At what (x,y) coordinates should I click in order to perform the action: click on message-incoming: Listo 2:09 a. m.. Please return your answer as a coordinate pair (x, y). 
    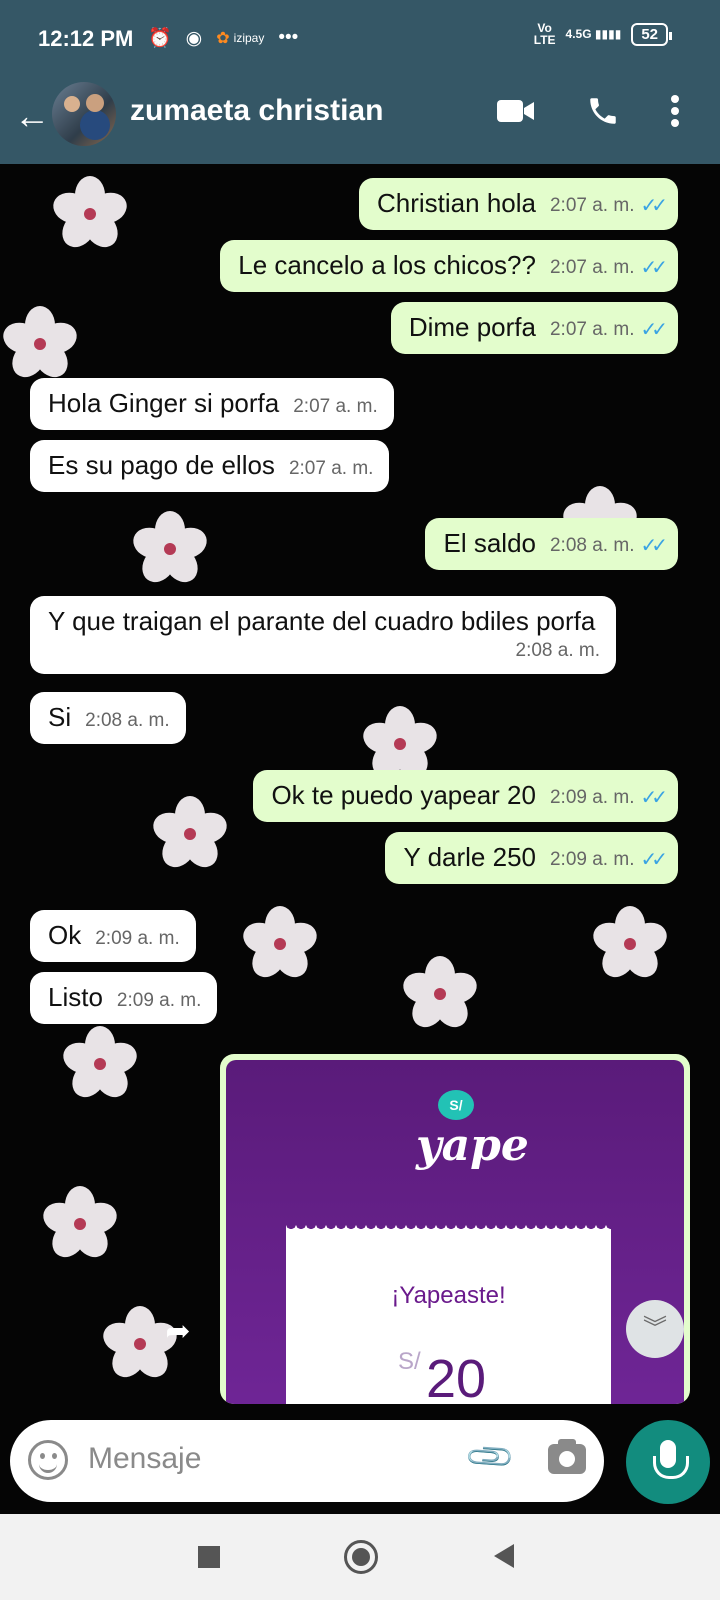
    Looking at the image, I should click on (124, 998).